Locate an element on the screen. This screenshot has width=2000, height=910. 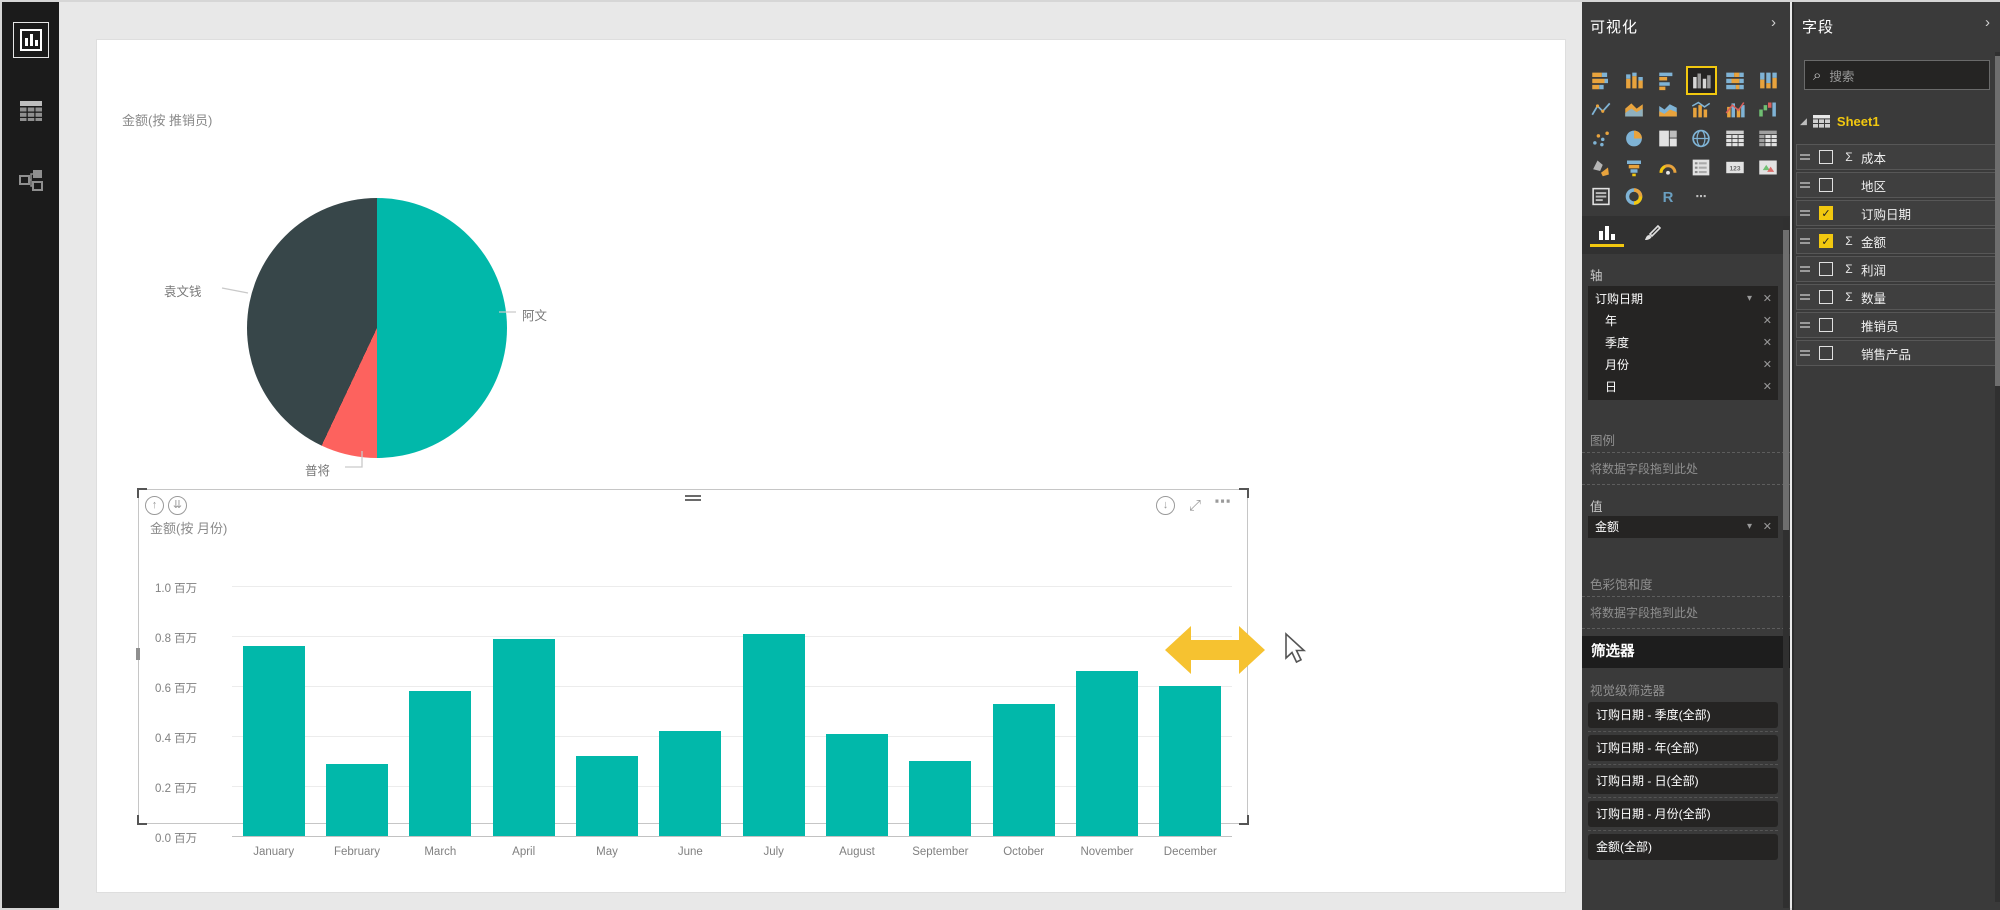
viz-type-pie-icon is located at coordinates (1634, 138).